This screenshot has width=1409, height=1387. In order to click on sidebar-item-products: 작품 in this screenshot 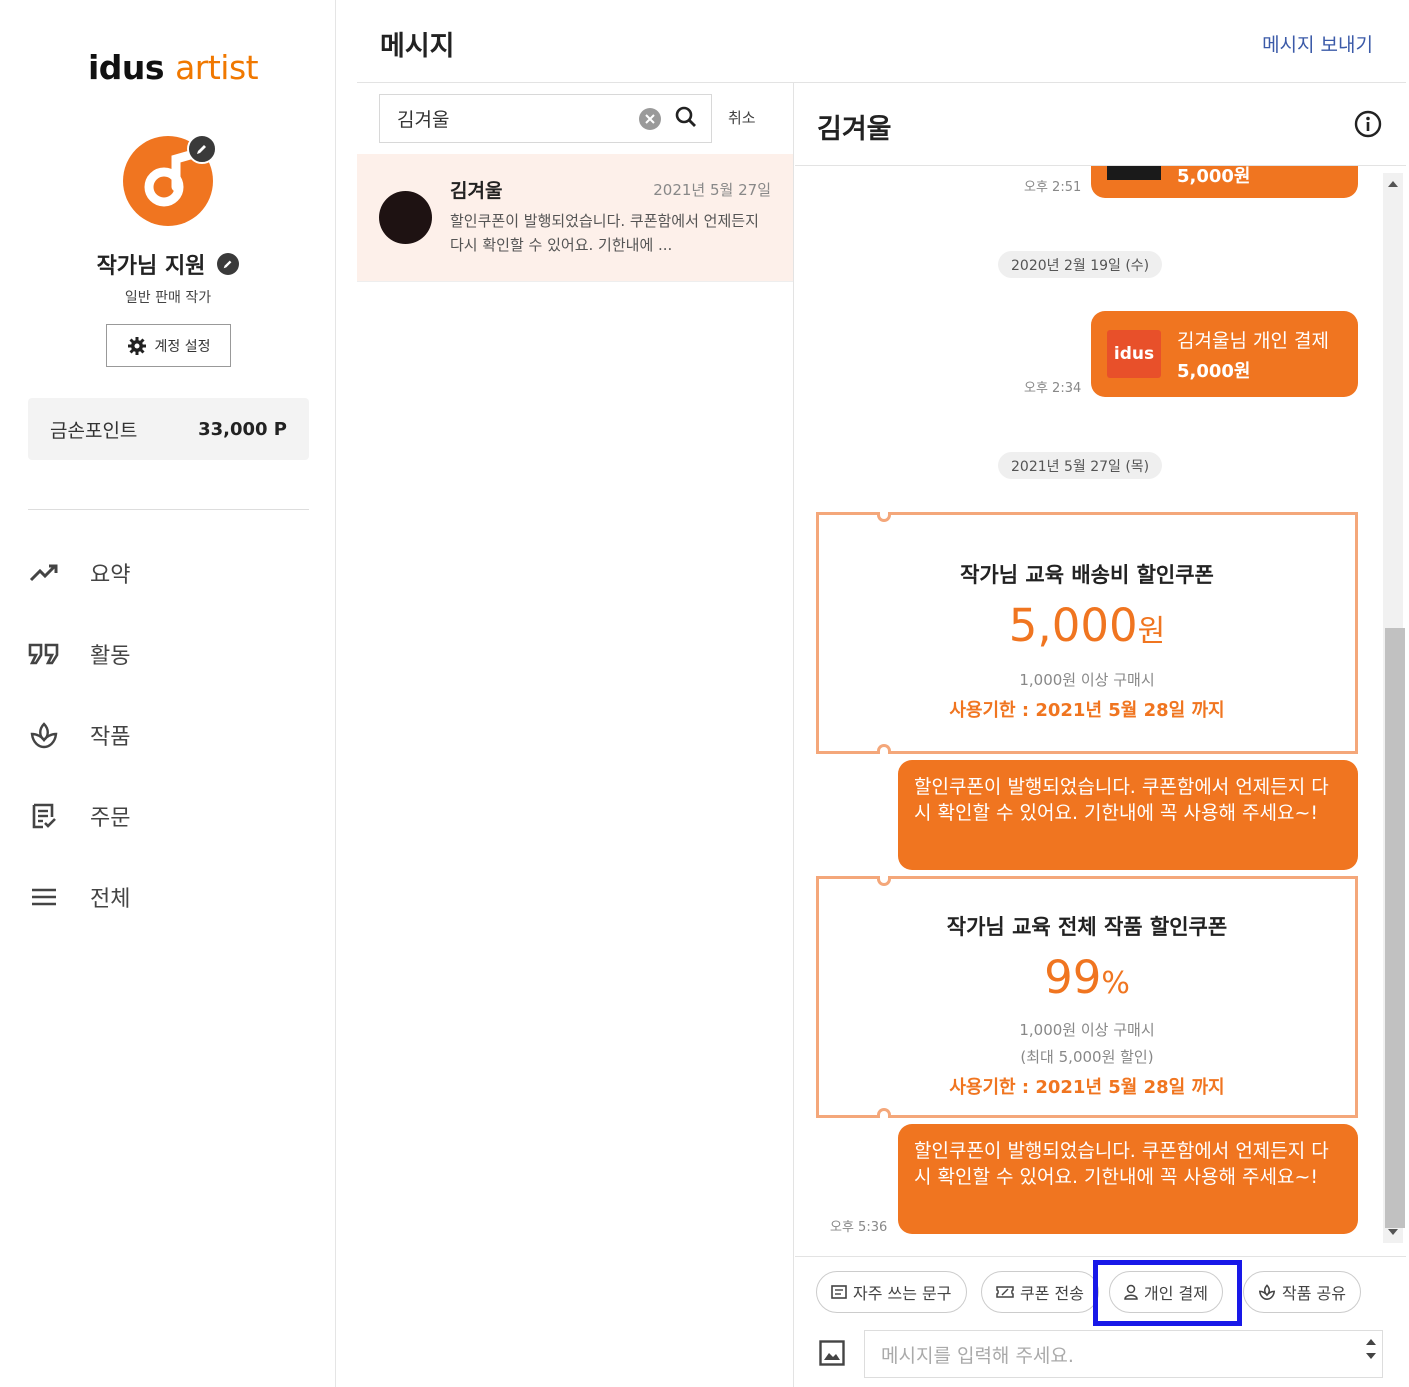, I will do `click(168, 734)`.